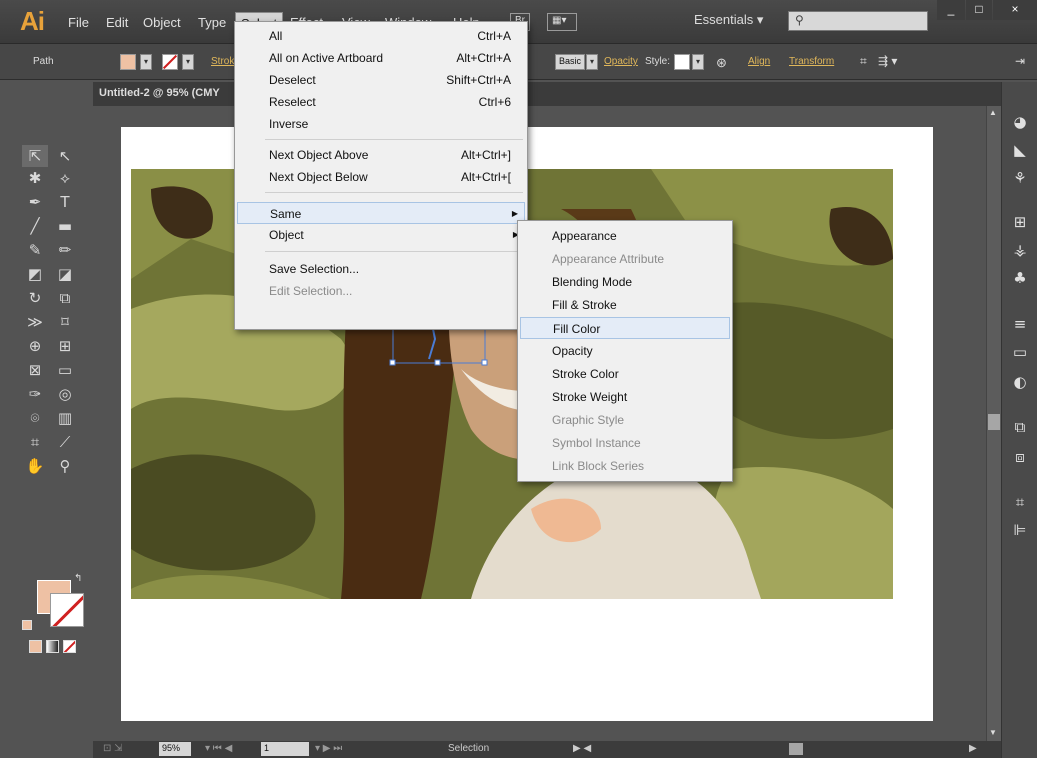 The height and width of the screenshot is (758, 1037). I want to click on paintbrush-tool-icon: ✎, so click(35, 250).